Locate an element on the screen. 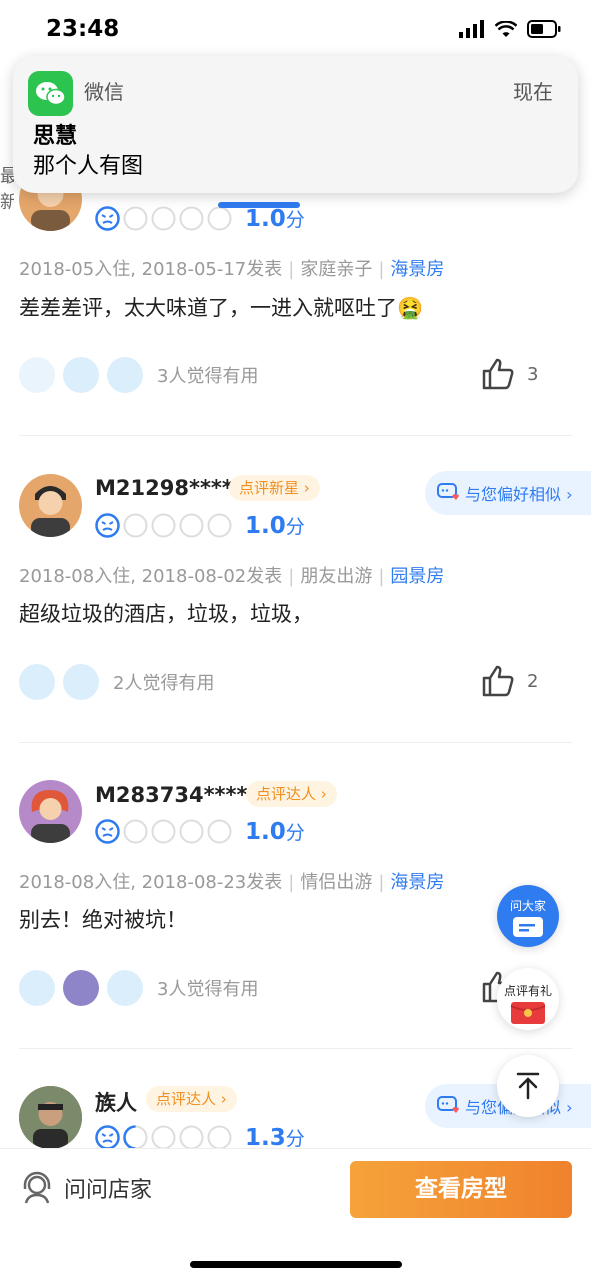  like-count: 3 is located at coordinates (533, 374).